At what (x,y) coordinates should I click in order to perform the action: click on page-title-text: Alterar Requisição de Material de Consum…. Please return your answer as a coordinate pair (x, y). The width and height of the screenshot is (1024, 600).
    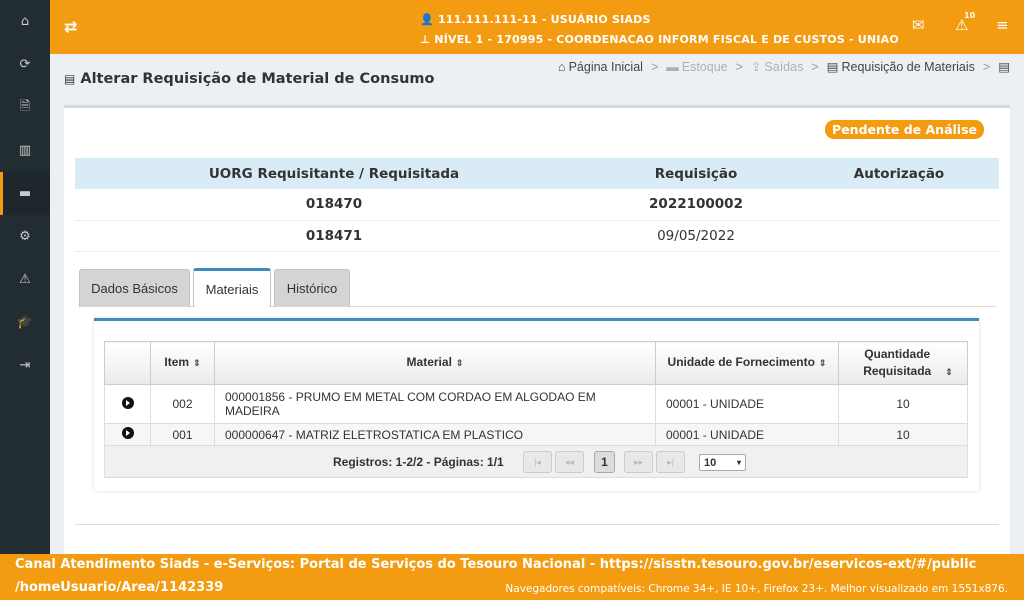
    Looking at the image, I should click on (257, 79).